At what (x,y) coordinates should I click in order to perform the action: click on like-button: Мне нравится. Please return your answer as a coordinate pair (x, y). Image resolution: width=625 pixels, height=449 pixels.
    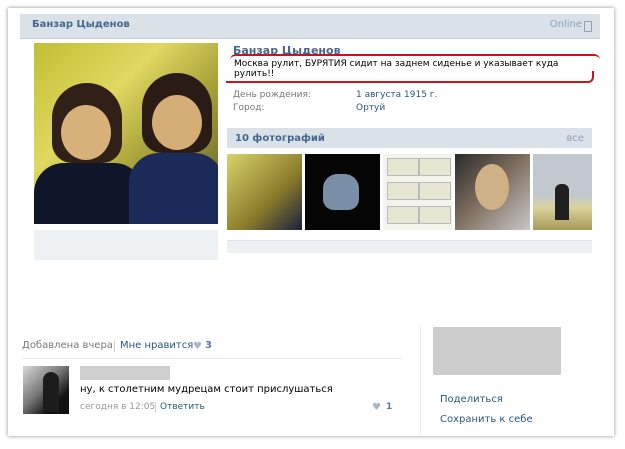
    Looking at the image, I should click on (156, 345).